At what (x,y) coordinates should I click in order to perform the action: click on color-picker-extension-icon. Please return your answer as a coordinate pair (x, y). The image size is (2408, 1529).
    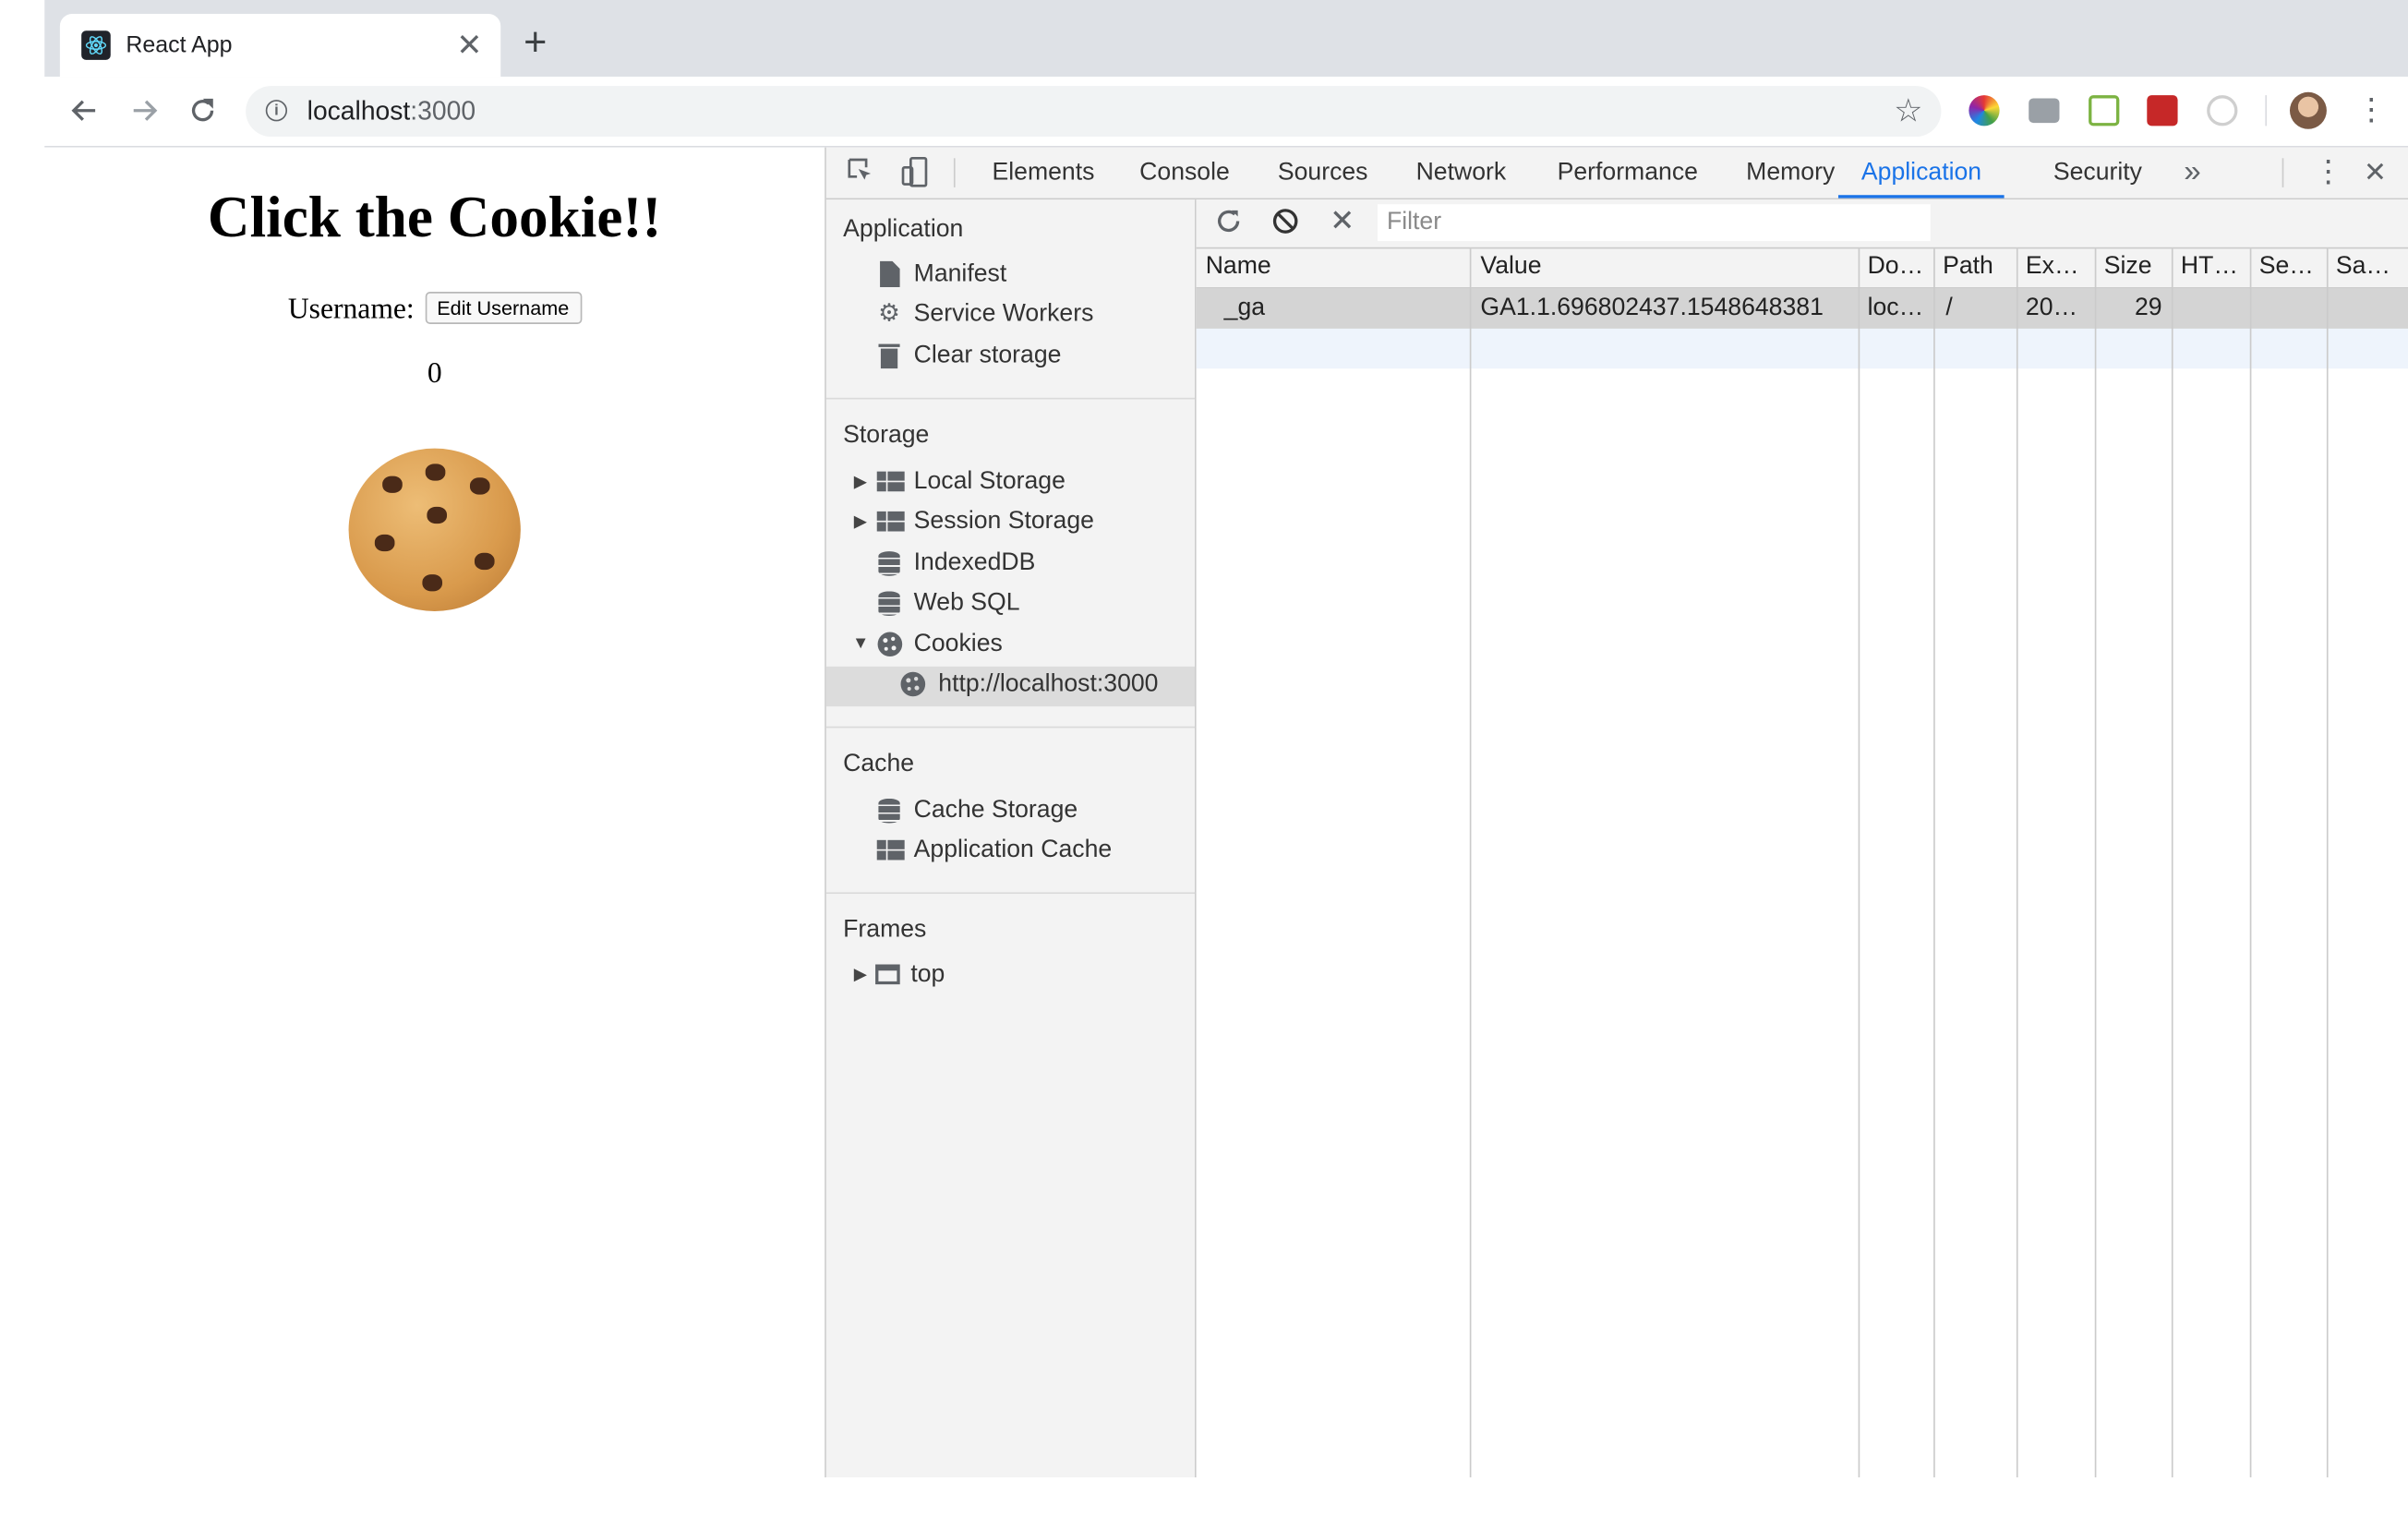
    Looking at the image, I should click on (1984, 111).